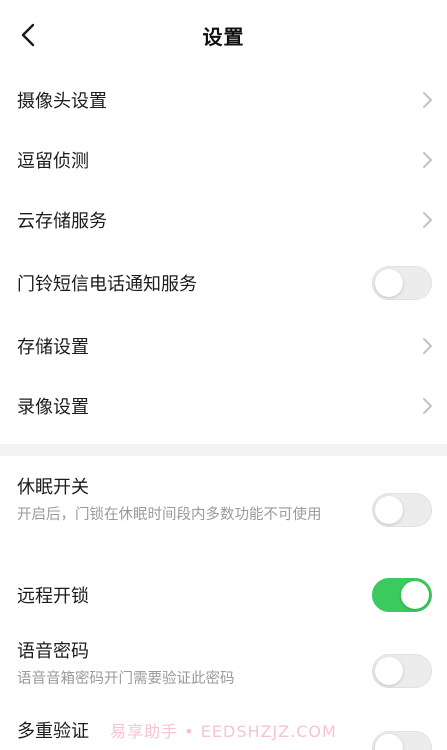  I want to click on settings-item-sleep: 休眠开关 开启后，门锁在休眠时间段内多数功能不可使用, so click(223, 509).